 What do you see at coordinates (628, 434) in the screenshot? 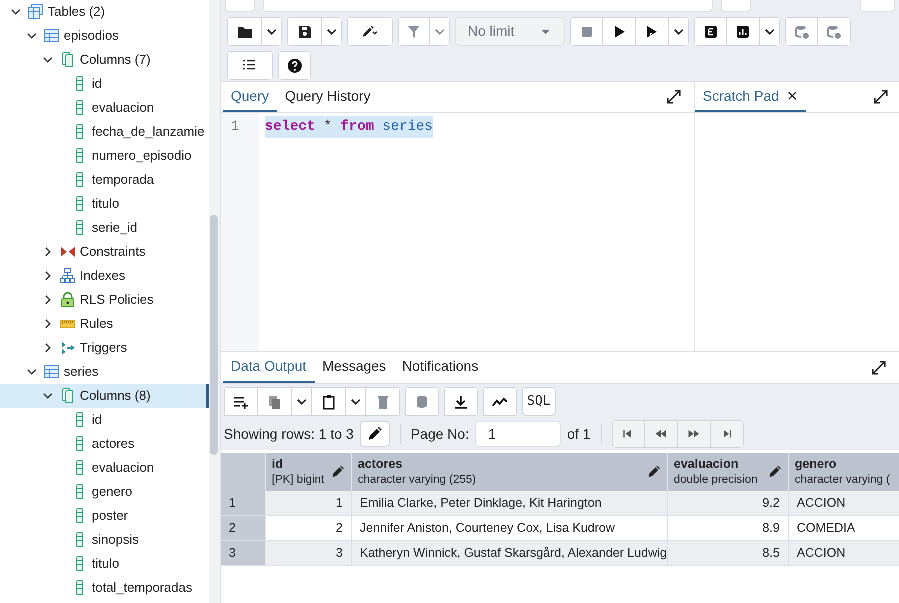
I see `first-page-button` at bounding box center [628, 434].